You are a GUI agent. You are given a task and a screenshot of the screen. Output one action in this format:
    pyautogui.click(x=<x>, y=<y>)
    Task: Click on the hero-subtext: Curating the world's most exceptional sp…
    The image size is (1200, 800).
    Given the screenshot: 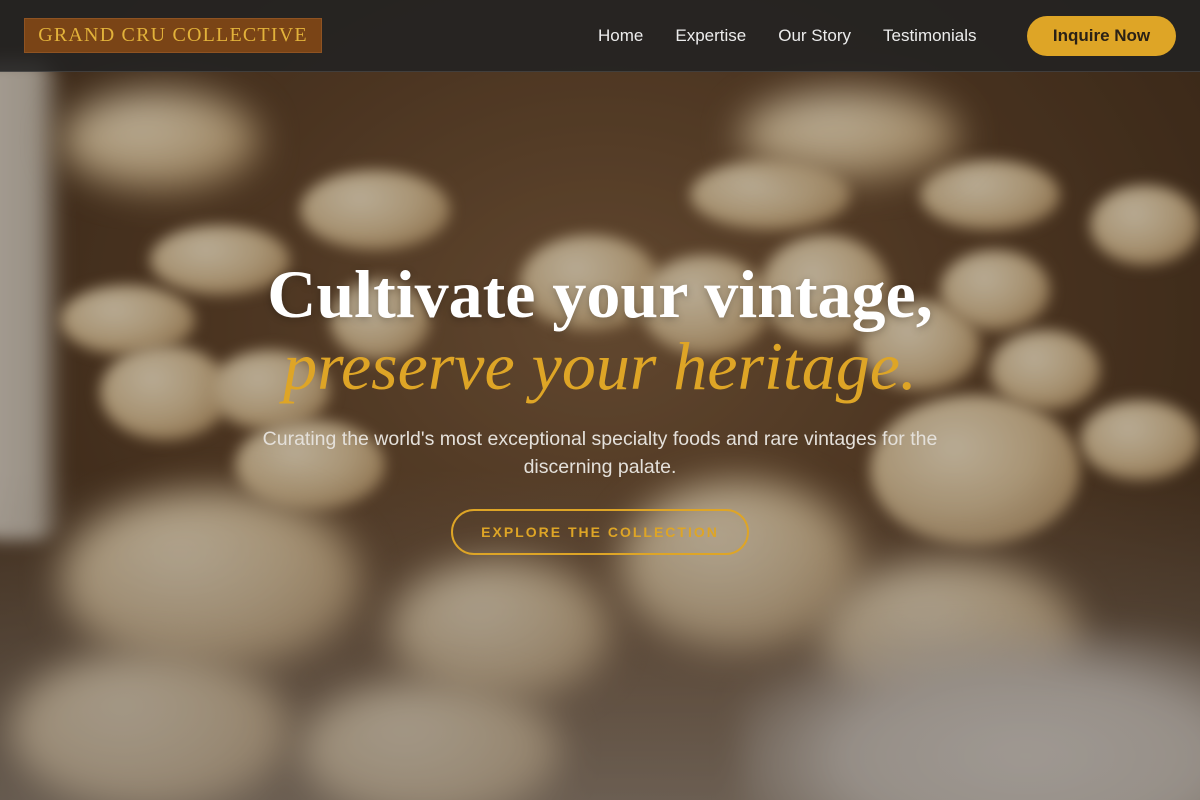 What is the action you would take?
    pyautogui.click(x=600, y=453)
    